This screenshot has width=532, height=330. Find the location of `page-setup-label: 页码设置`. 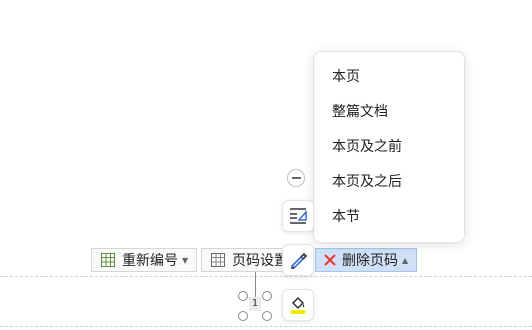

page-setup-label: 页码设置 is located at coordinates (260, 261).